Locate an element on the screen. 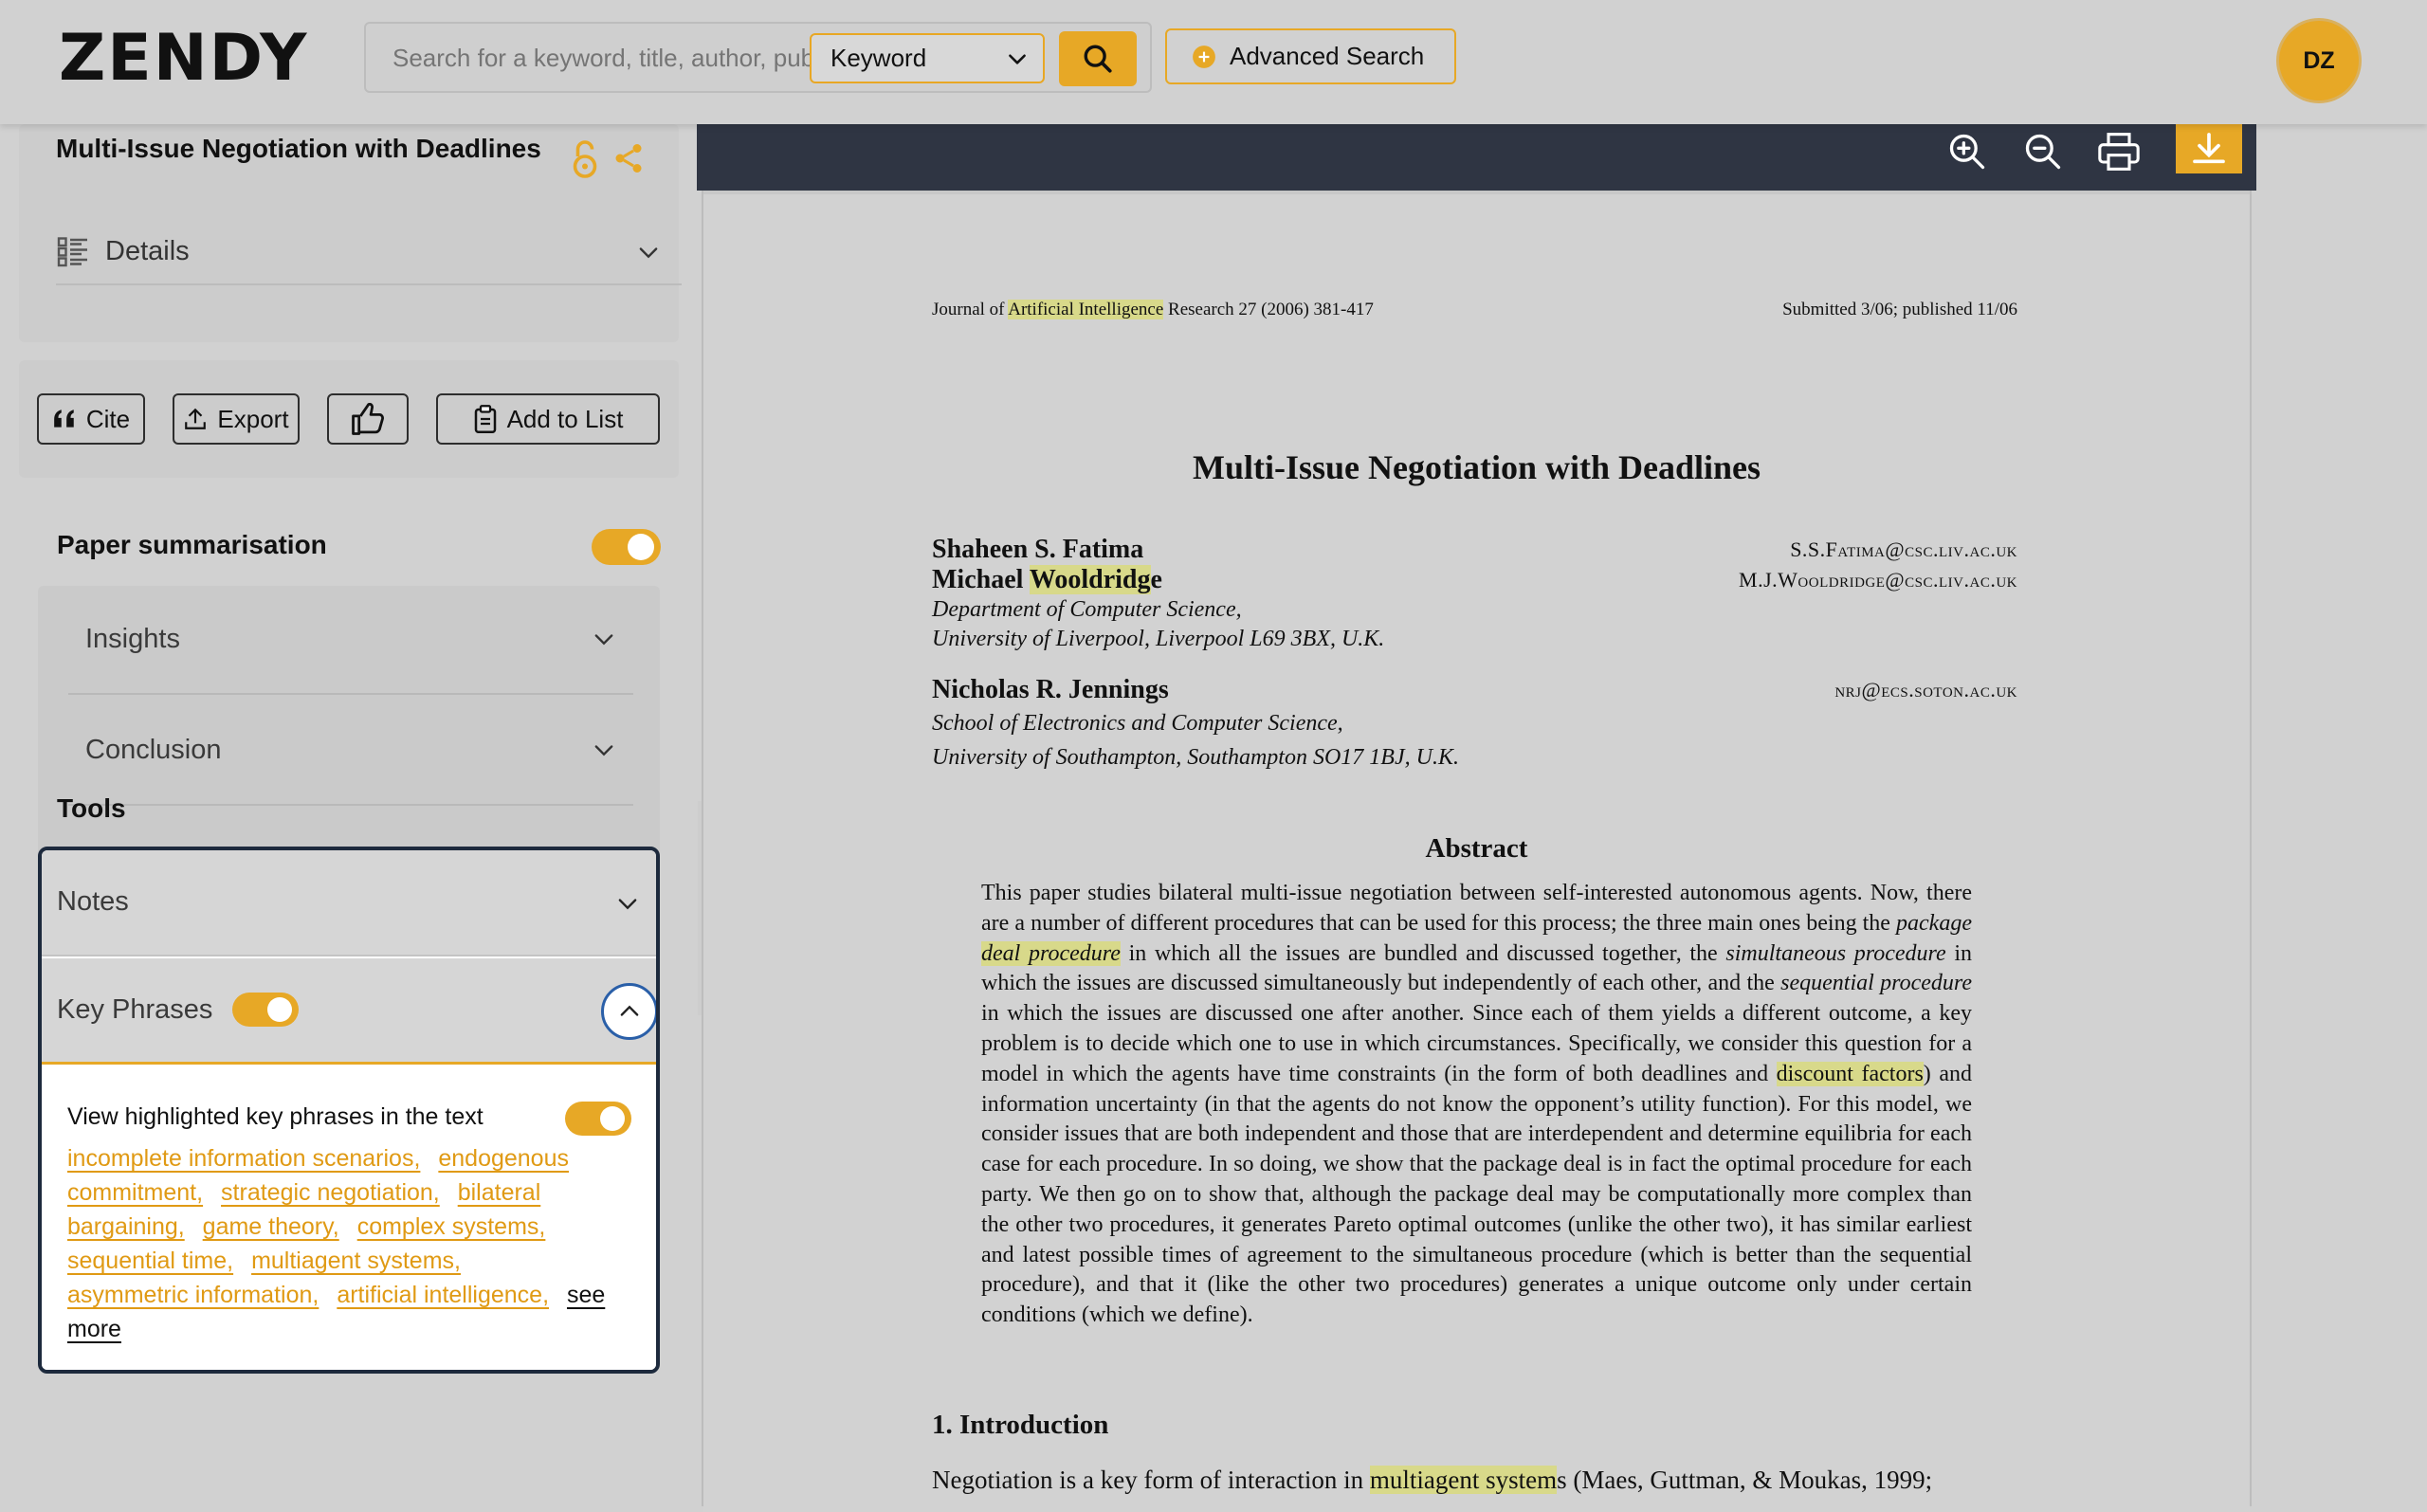 The image size is (2427, 1512). clipboard-icon is located at coordinates (485, 419).